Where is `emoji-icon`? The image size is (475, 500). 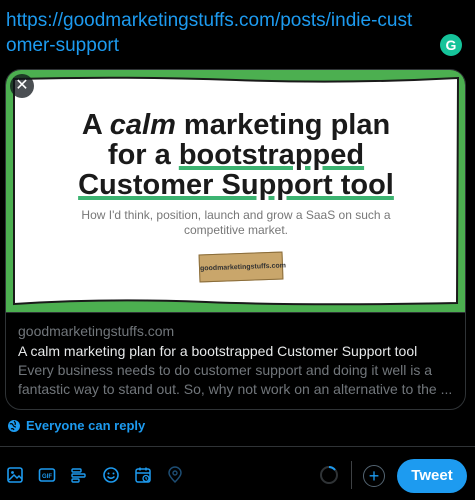 emoji-icon is located at coordinates (111, 475).